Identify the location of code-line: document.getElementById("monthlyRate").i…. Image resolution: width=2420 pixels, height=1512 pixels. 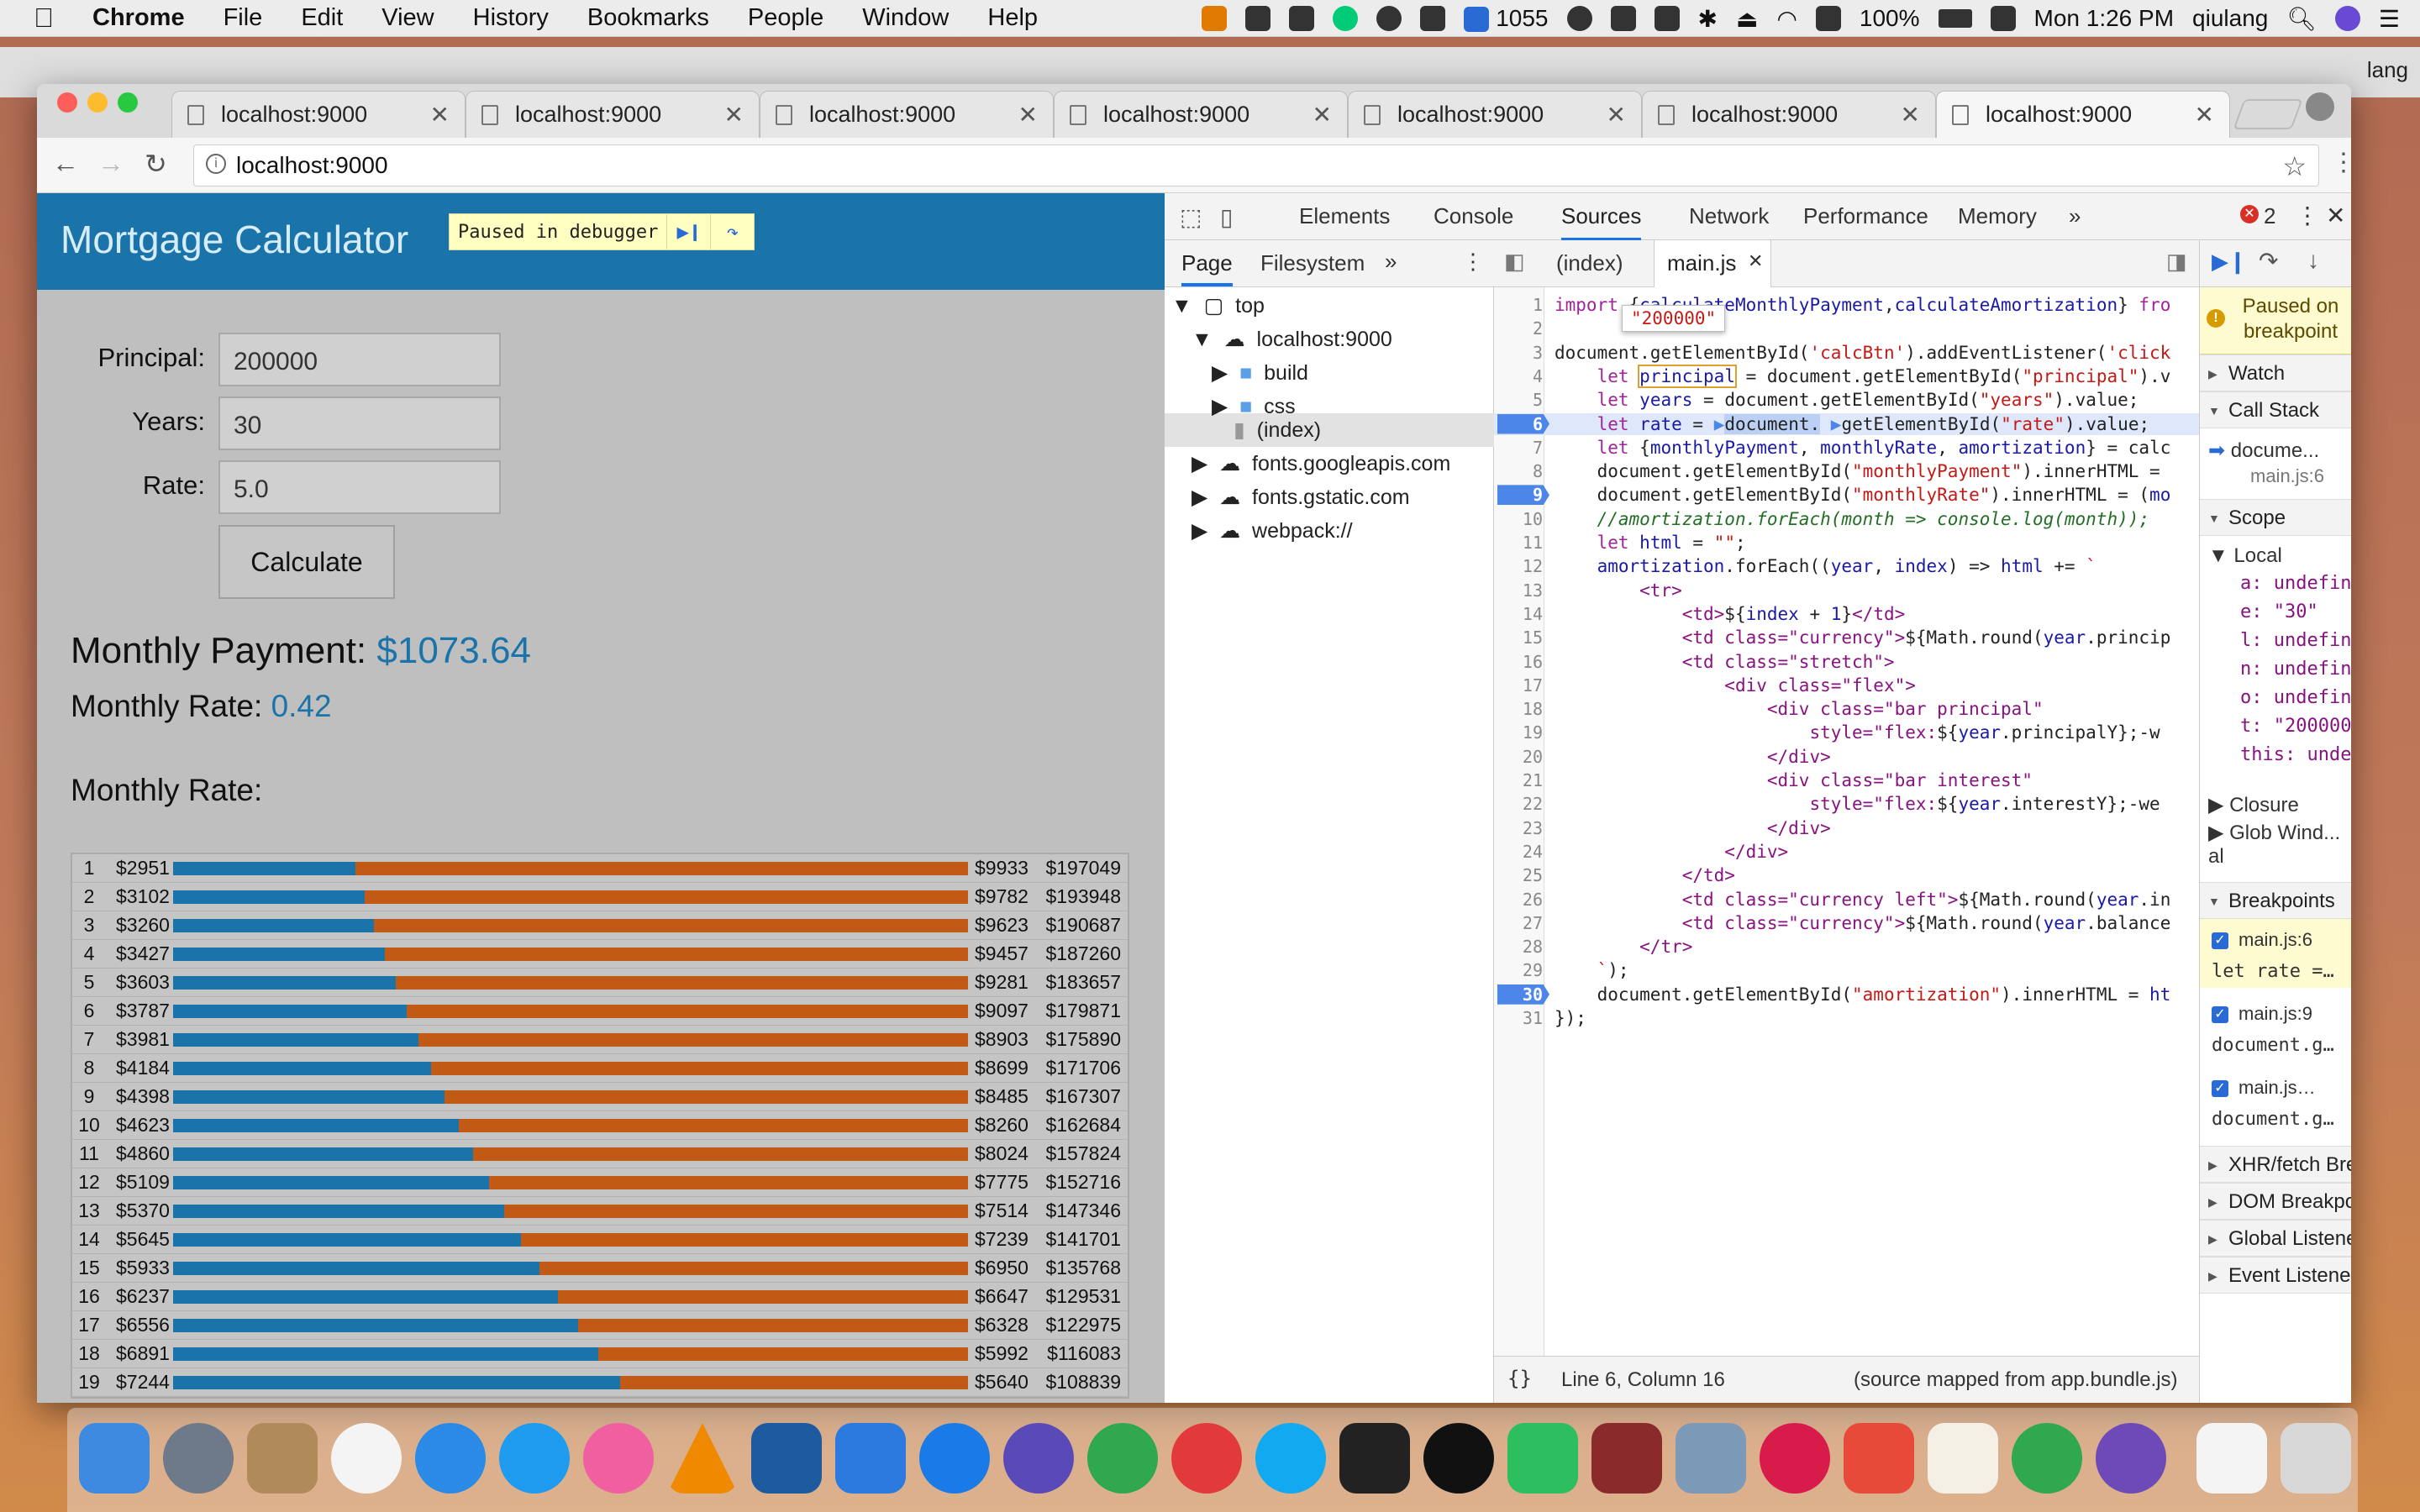
(1863, 495).